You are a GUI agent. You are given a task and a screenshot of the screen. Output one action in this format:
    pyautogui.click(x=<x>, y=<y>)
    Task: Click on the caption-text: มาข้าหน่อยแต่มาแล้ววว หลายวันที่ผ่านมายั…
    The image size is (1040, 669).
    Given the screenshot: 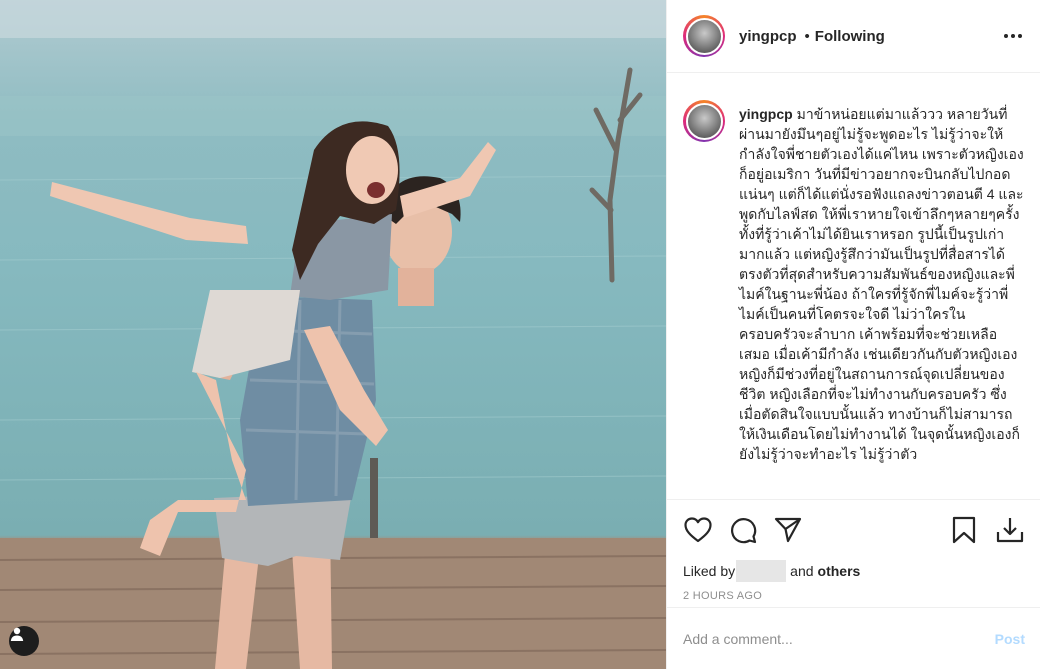 What is the action you would take?
    pyautogui.click(x=881, y=284)
    